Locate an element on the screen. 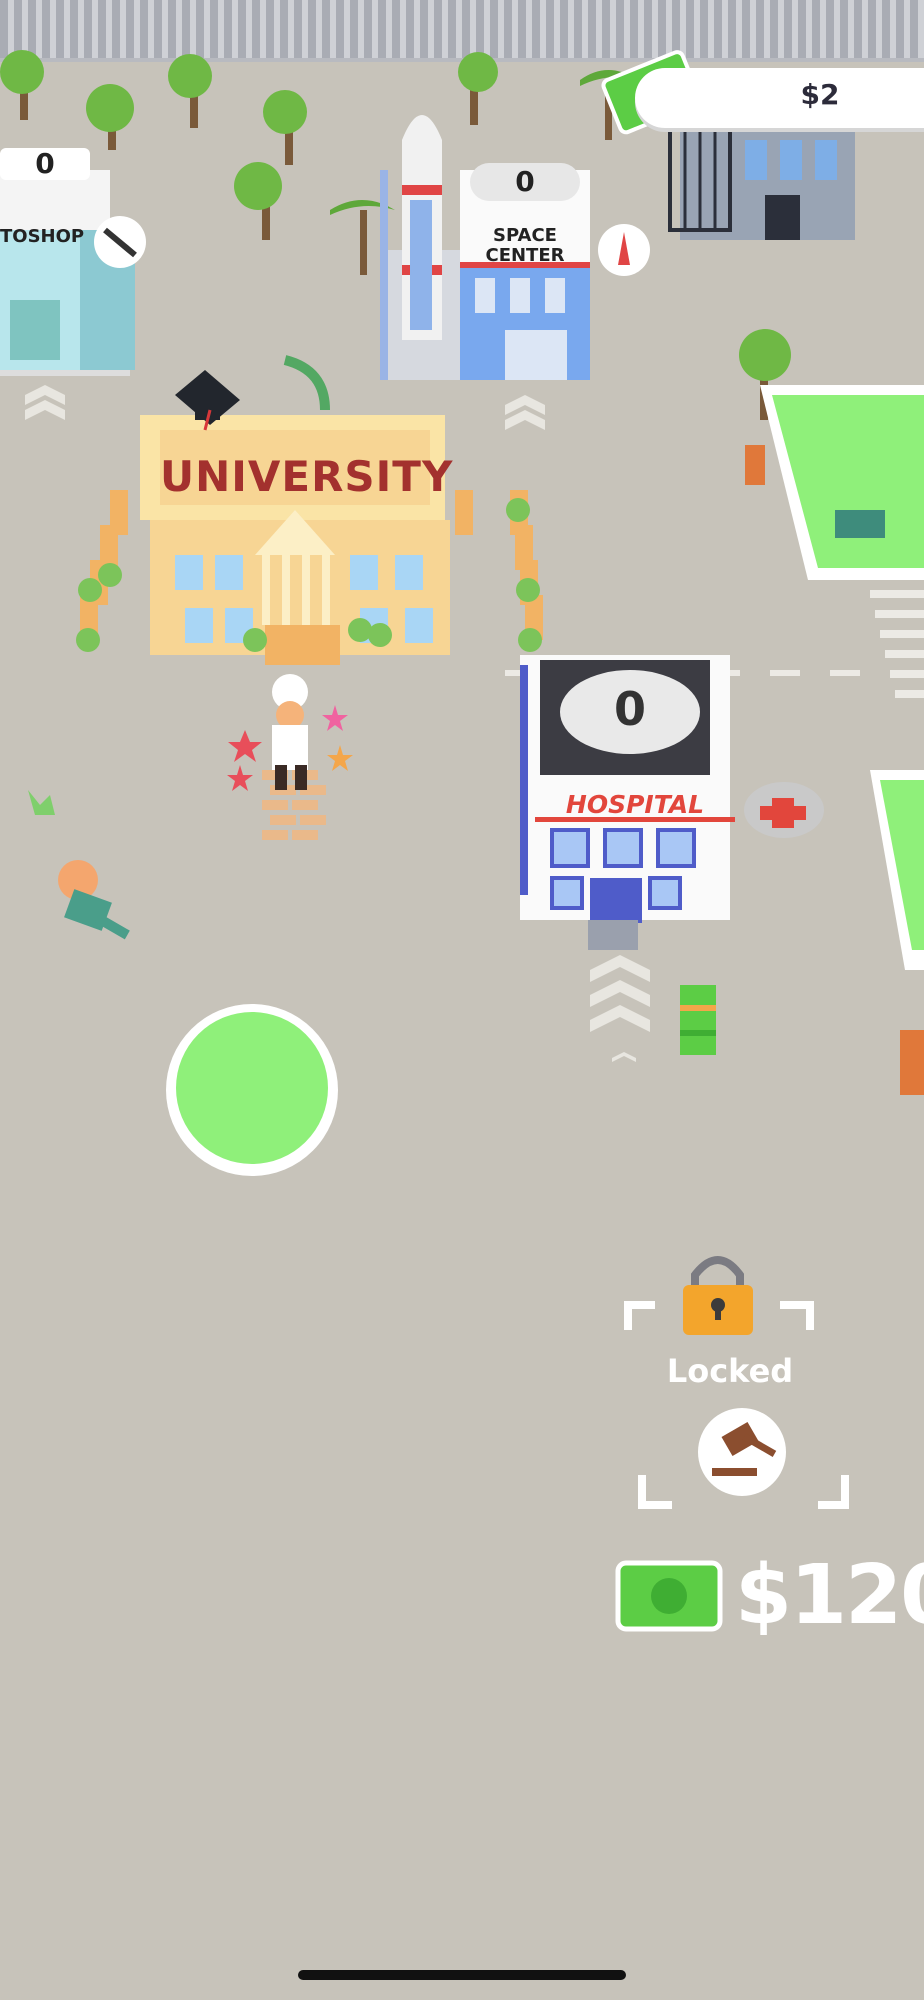  home-indicator is located at coordinates (462, 1975).